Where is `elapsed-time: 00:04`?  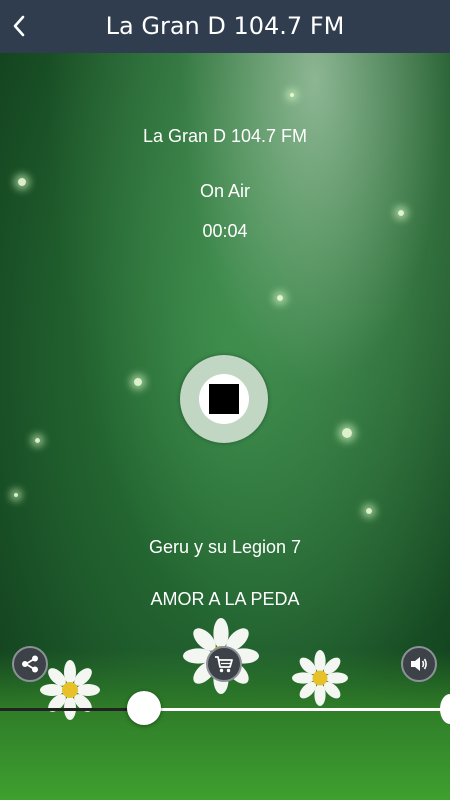 elapsed-time: 00:04 is located at coordinates (225, 231).